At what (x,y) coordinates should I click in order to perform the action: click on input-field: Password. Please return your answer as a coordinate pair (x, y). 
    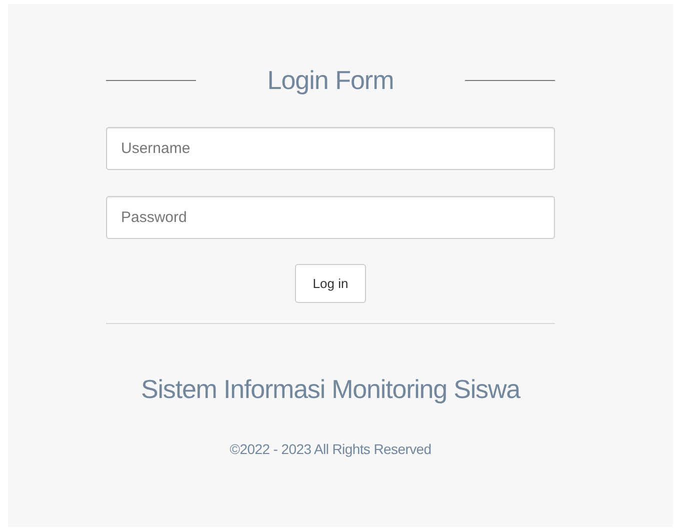
    Looking at the image, I should click on (330, 217).